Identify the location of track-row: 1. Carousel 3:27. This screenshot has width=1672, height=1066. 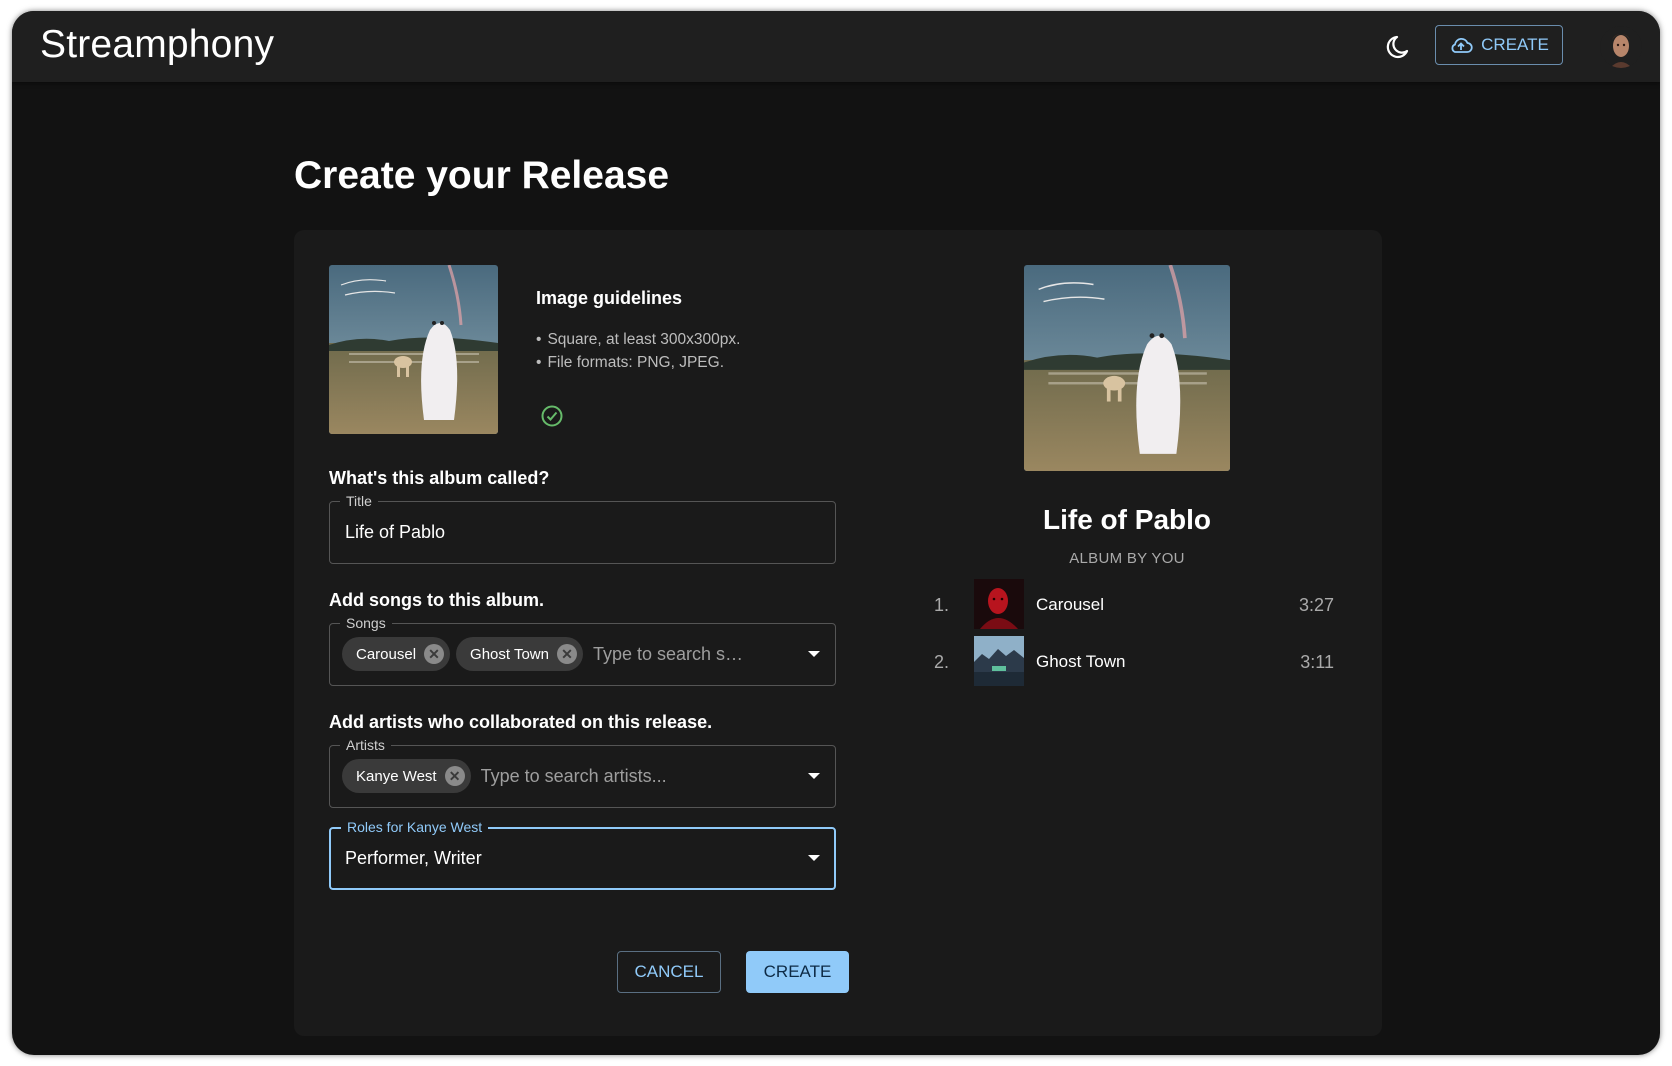
(1134, 605).